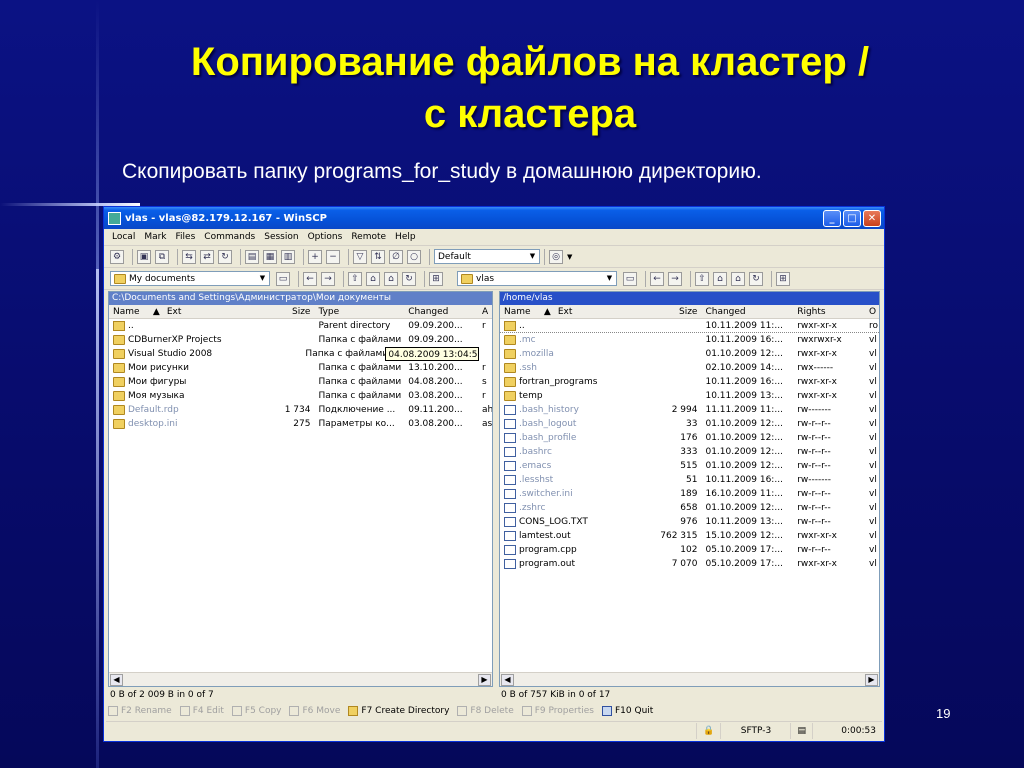 Image resolution: width=1024 pixels, height=768 pixels. I want to click on menu-local: Local, so click(123, 237).